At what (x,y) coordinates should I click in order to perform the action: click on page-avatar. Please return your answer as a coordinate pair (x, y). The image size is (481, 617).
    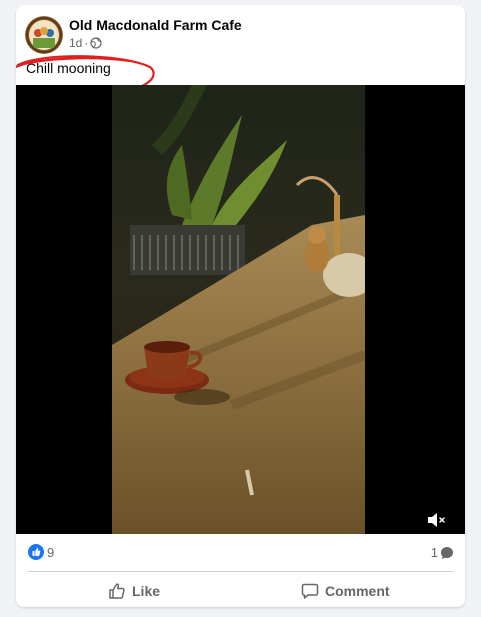
    Looking at the image, I should click on (44, 35).